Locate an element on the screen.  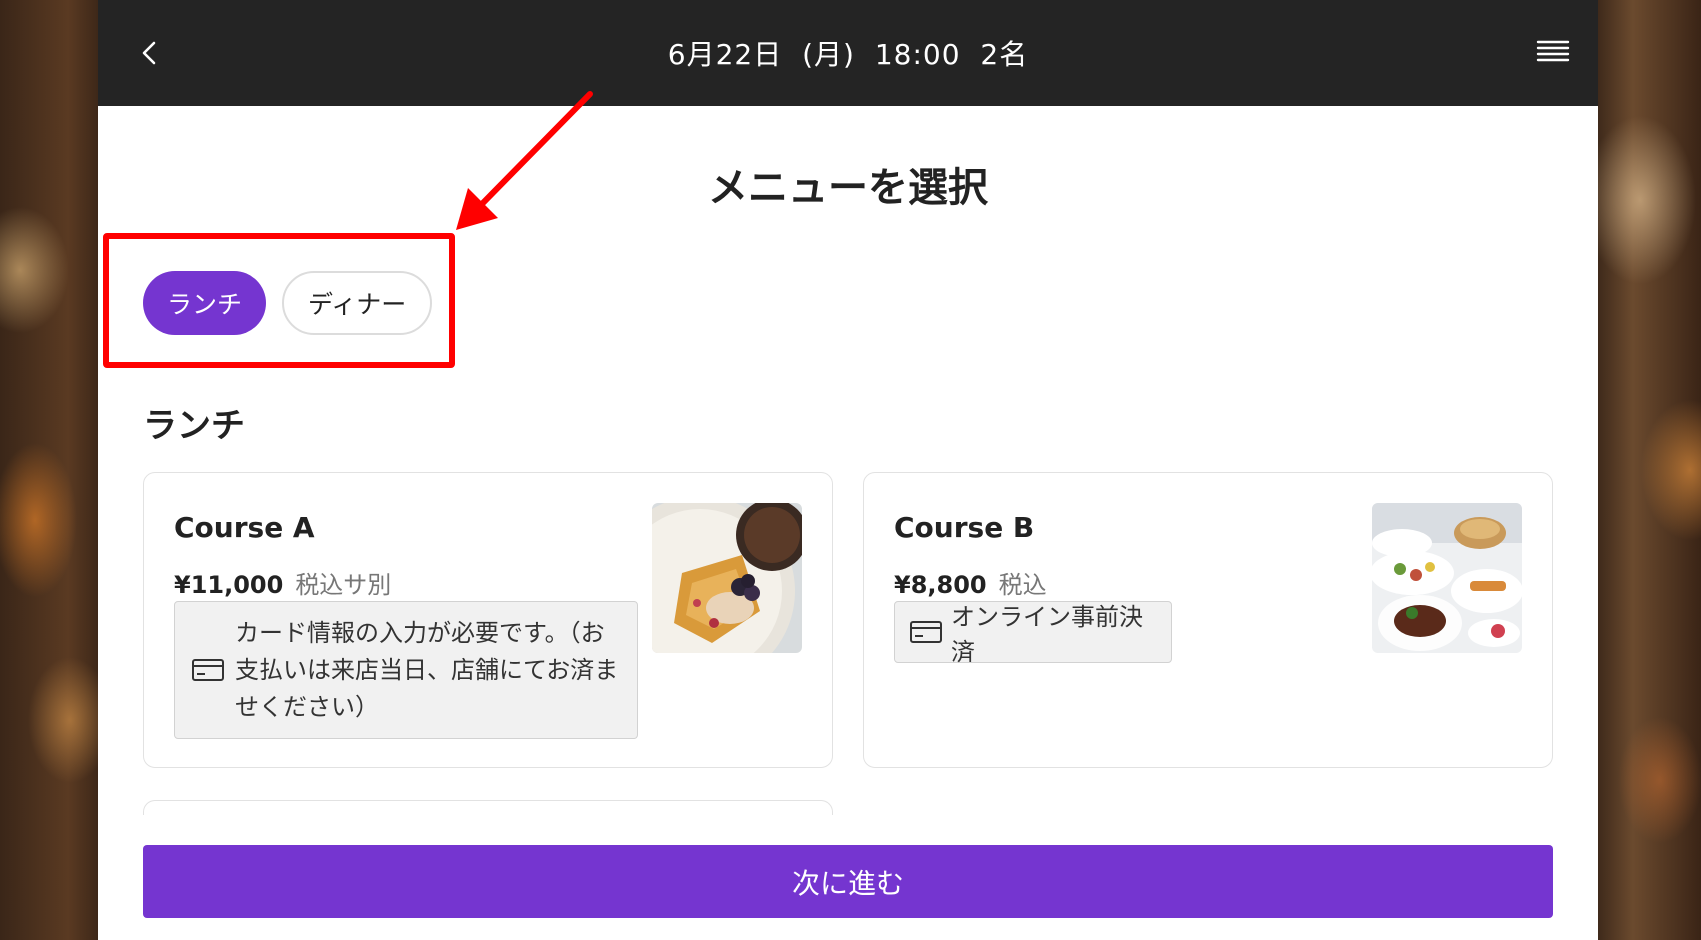
page-title: メニューを選択 is located at coordinates (848, 188).